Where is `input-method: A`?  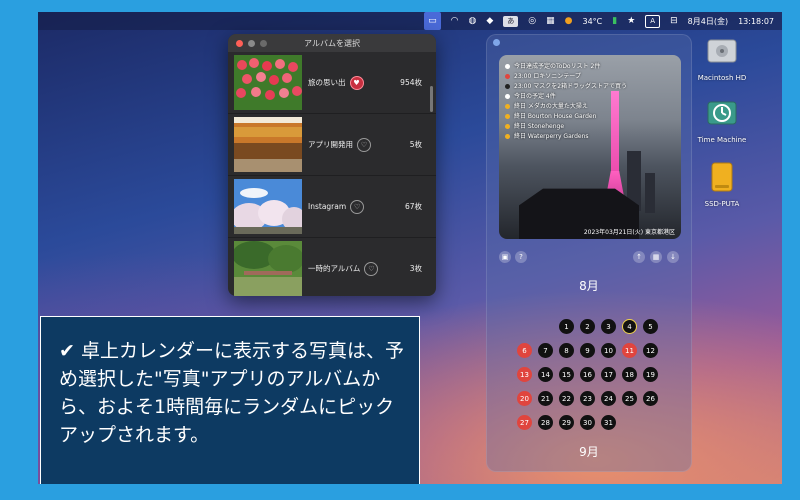
input-method: A is located at coordinates (653, 21).